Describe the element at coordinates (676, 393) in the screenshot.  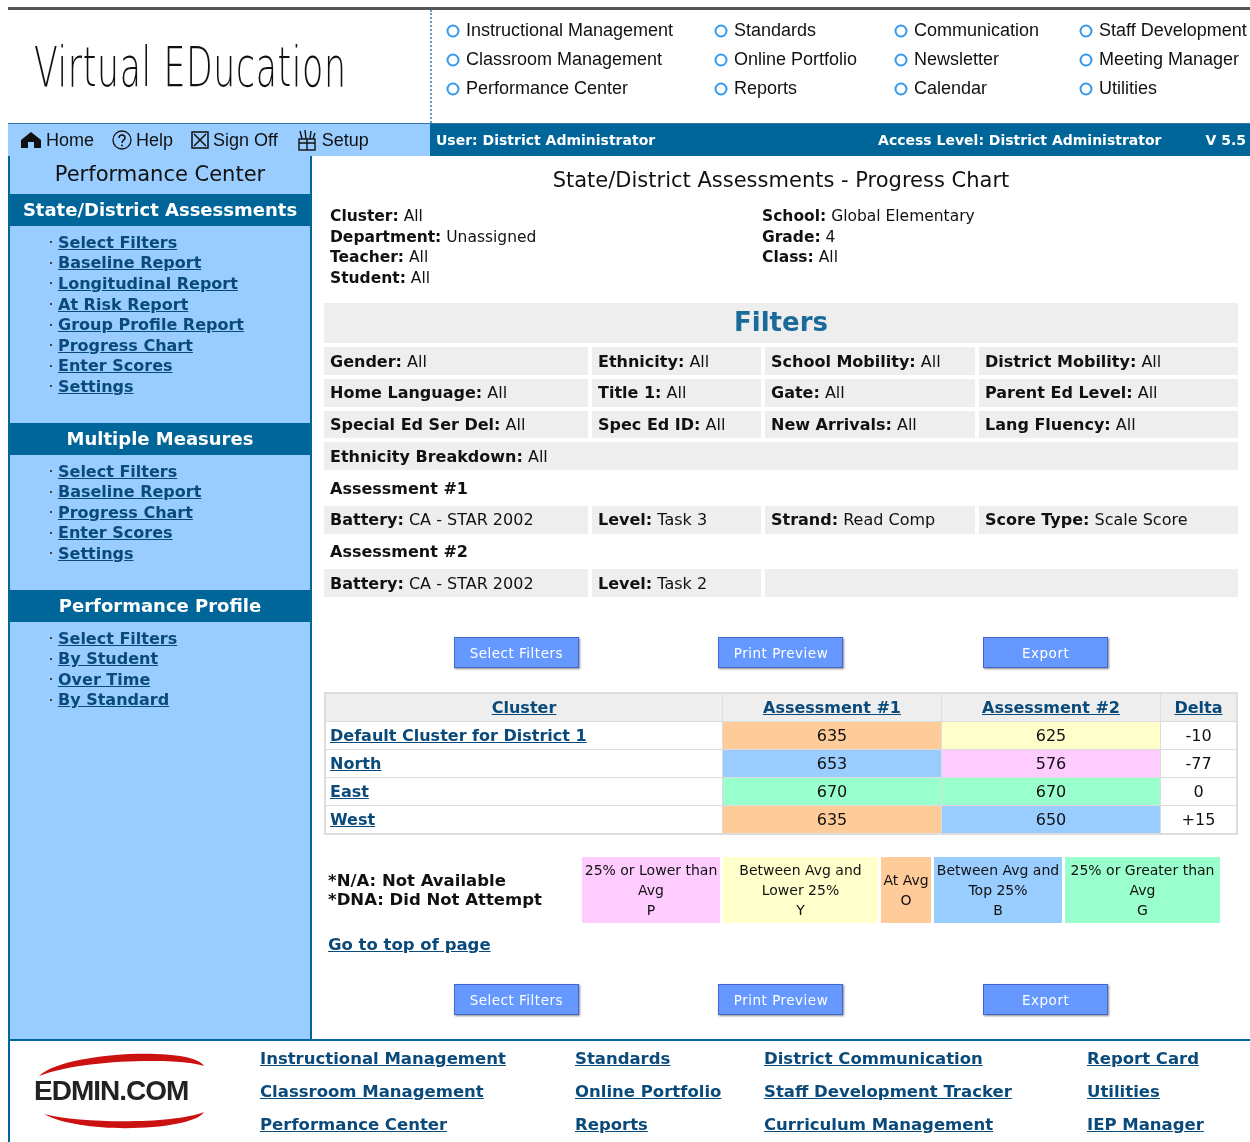
I see `filter-cell: Title 1: All` at that location.